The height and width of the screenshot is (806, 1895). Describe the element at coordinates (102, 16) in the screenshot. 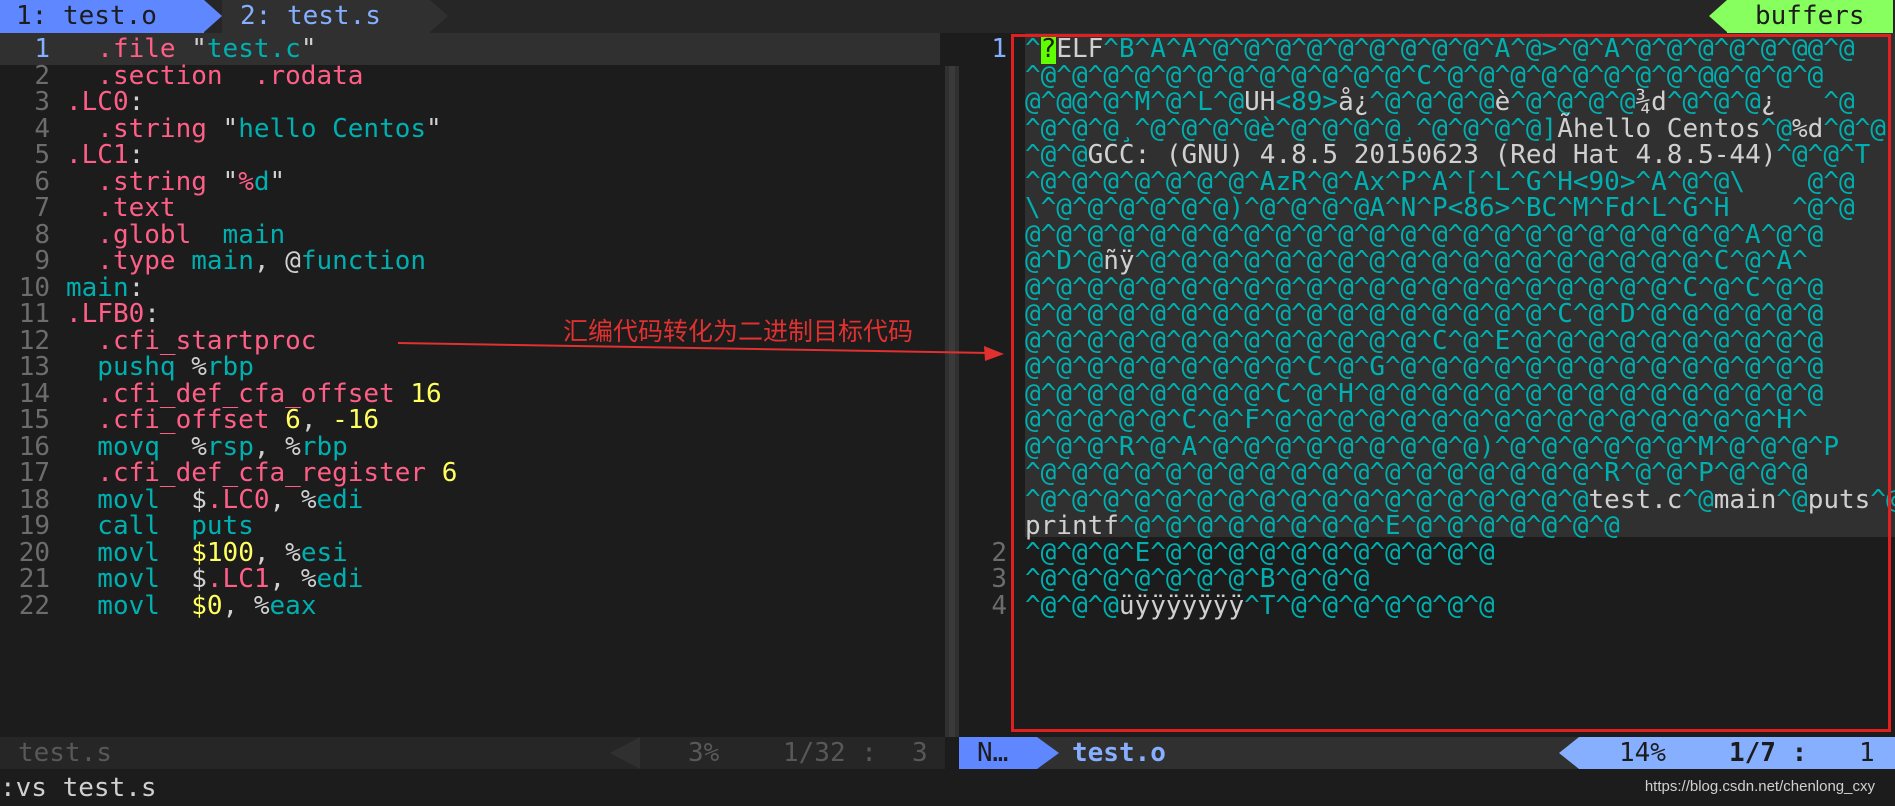

I see `tab-test-o: 1: test.o` at that location.